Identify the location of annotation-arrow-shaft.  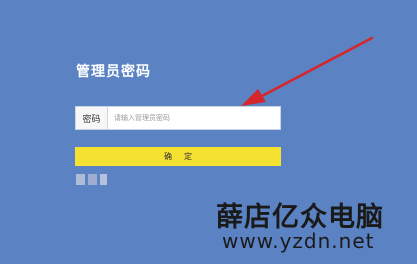
(317, 67).